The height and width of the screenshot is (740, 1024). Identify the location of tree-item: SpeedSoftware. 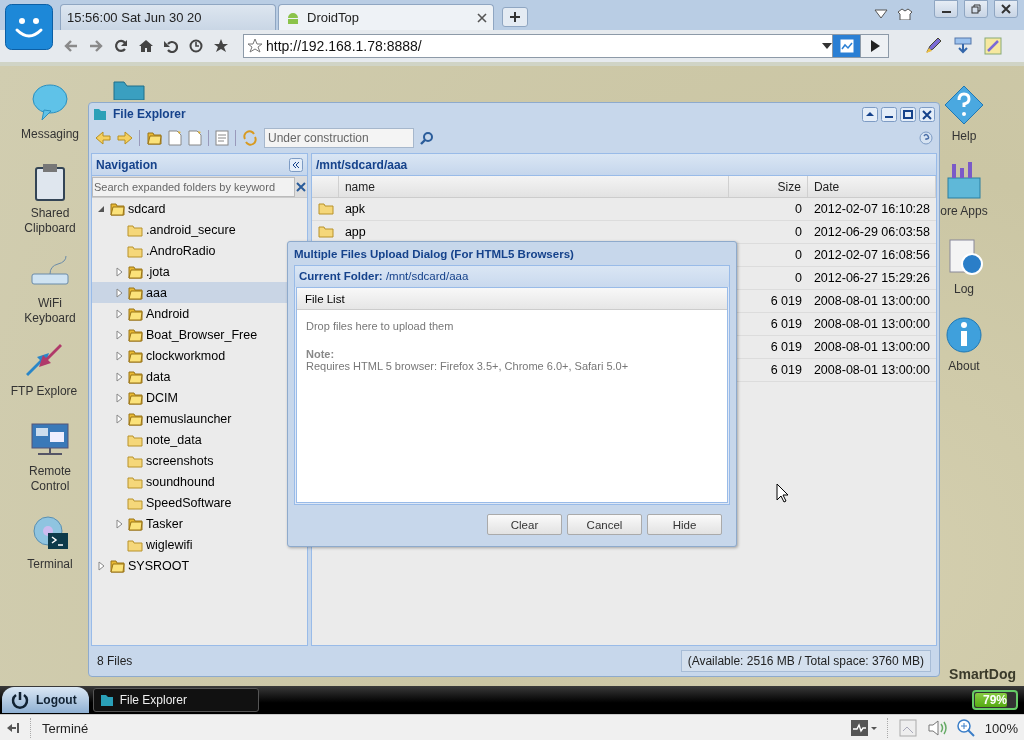
(189, 502).